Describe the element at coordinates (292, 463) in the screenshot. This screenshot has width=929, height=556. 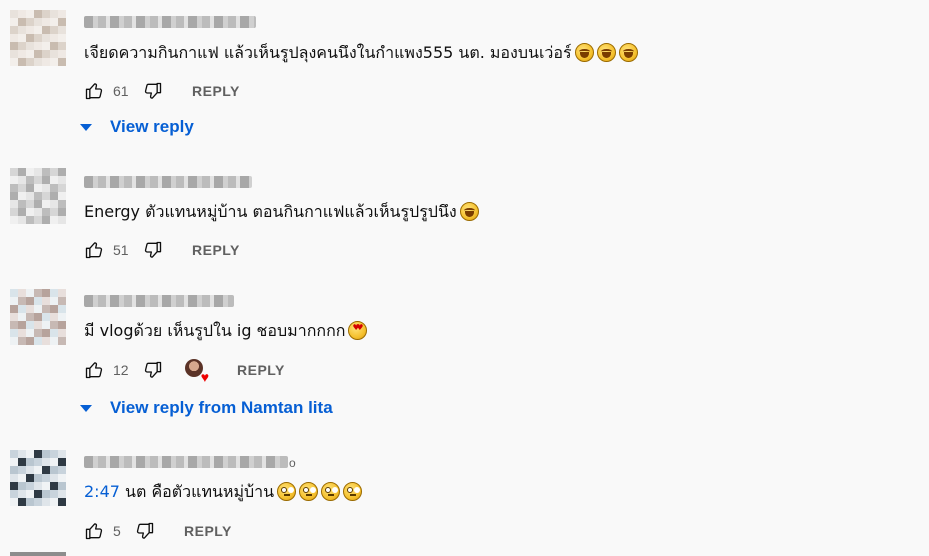
I see `author-name-tail: o` at that location.